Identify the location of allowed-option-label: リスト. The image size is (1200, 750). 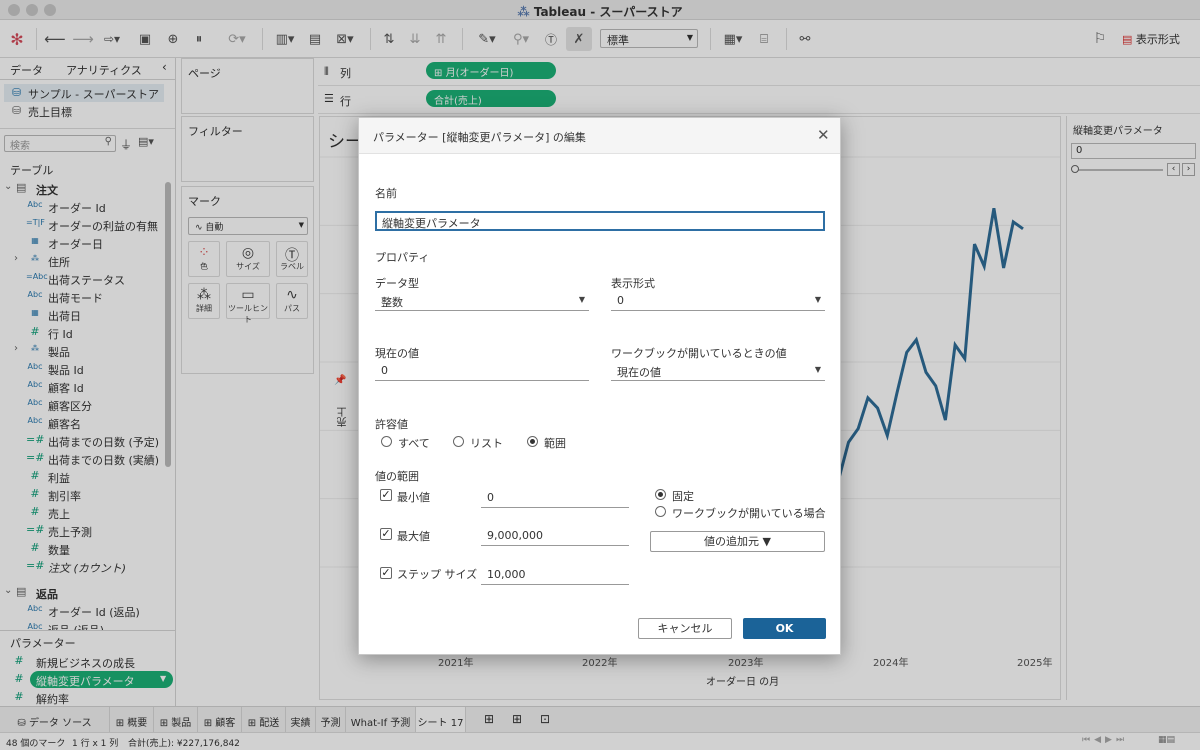
(486, 443).